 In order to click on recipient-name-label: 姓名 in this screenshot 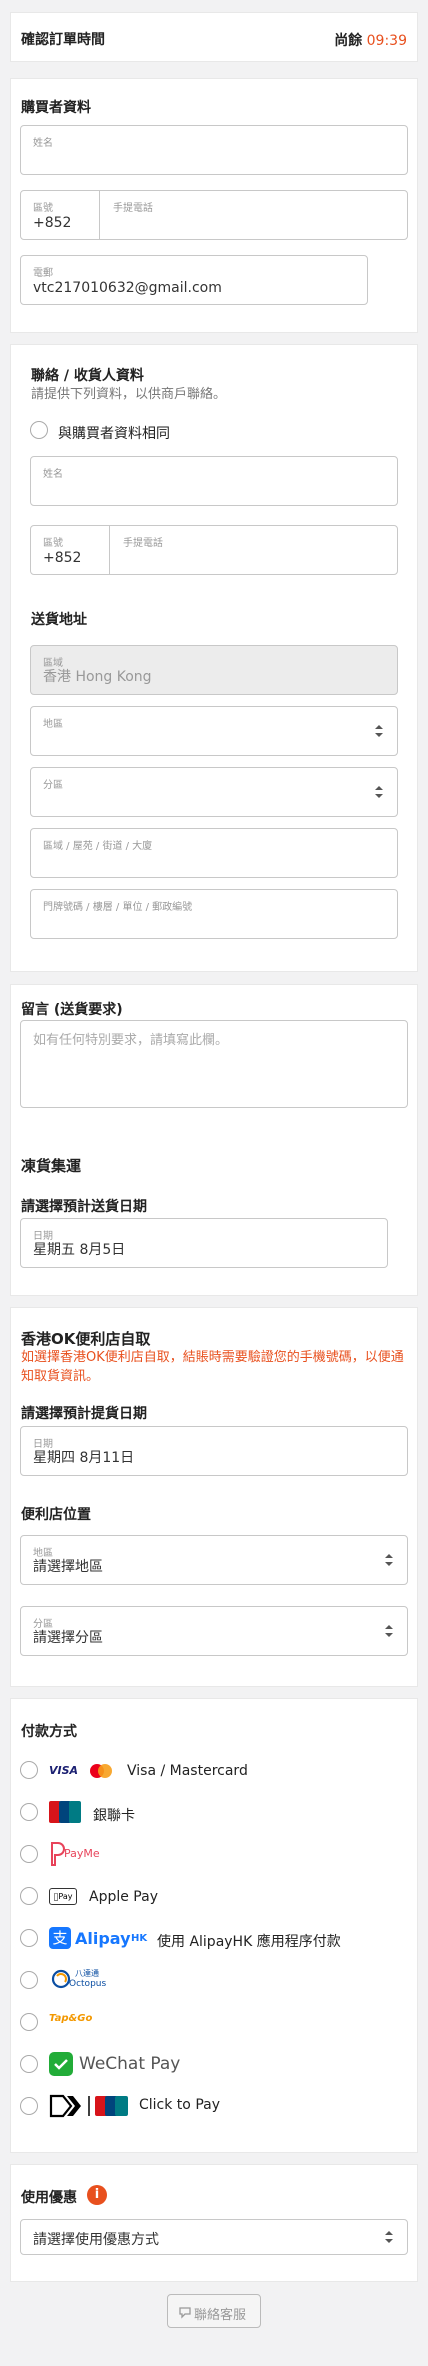, I will do `click(53, 474)`.